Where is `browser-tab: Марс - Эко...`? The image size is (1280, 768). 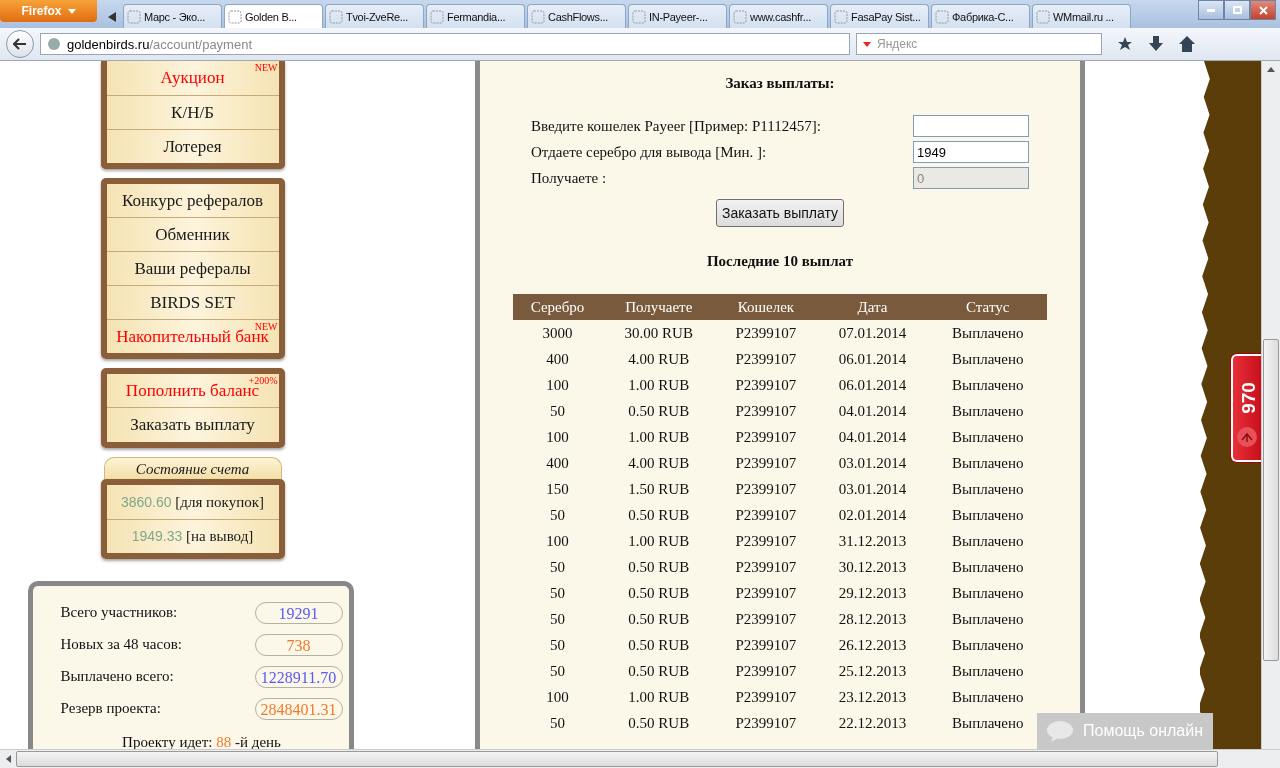
browser-tab: Марс - Эко... is located at coordinates (172, 16).